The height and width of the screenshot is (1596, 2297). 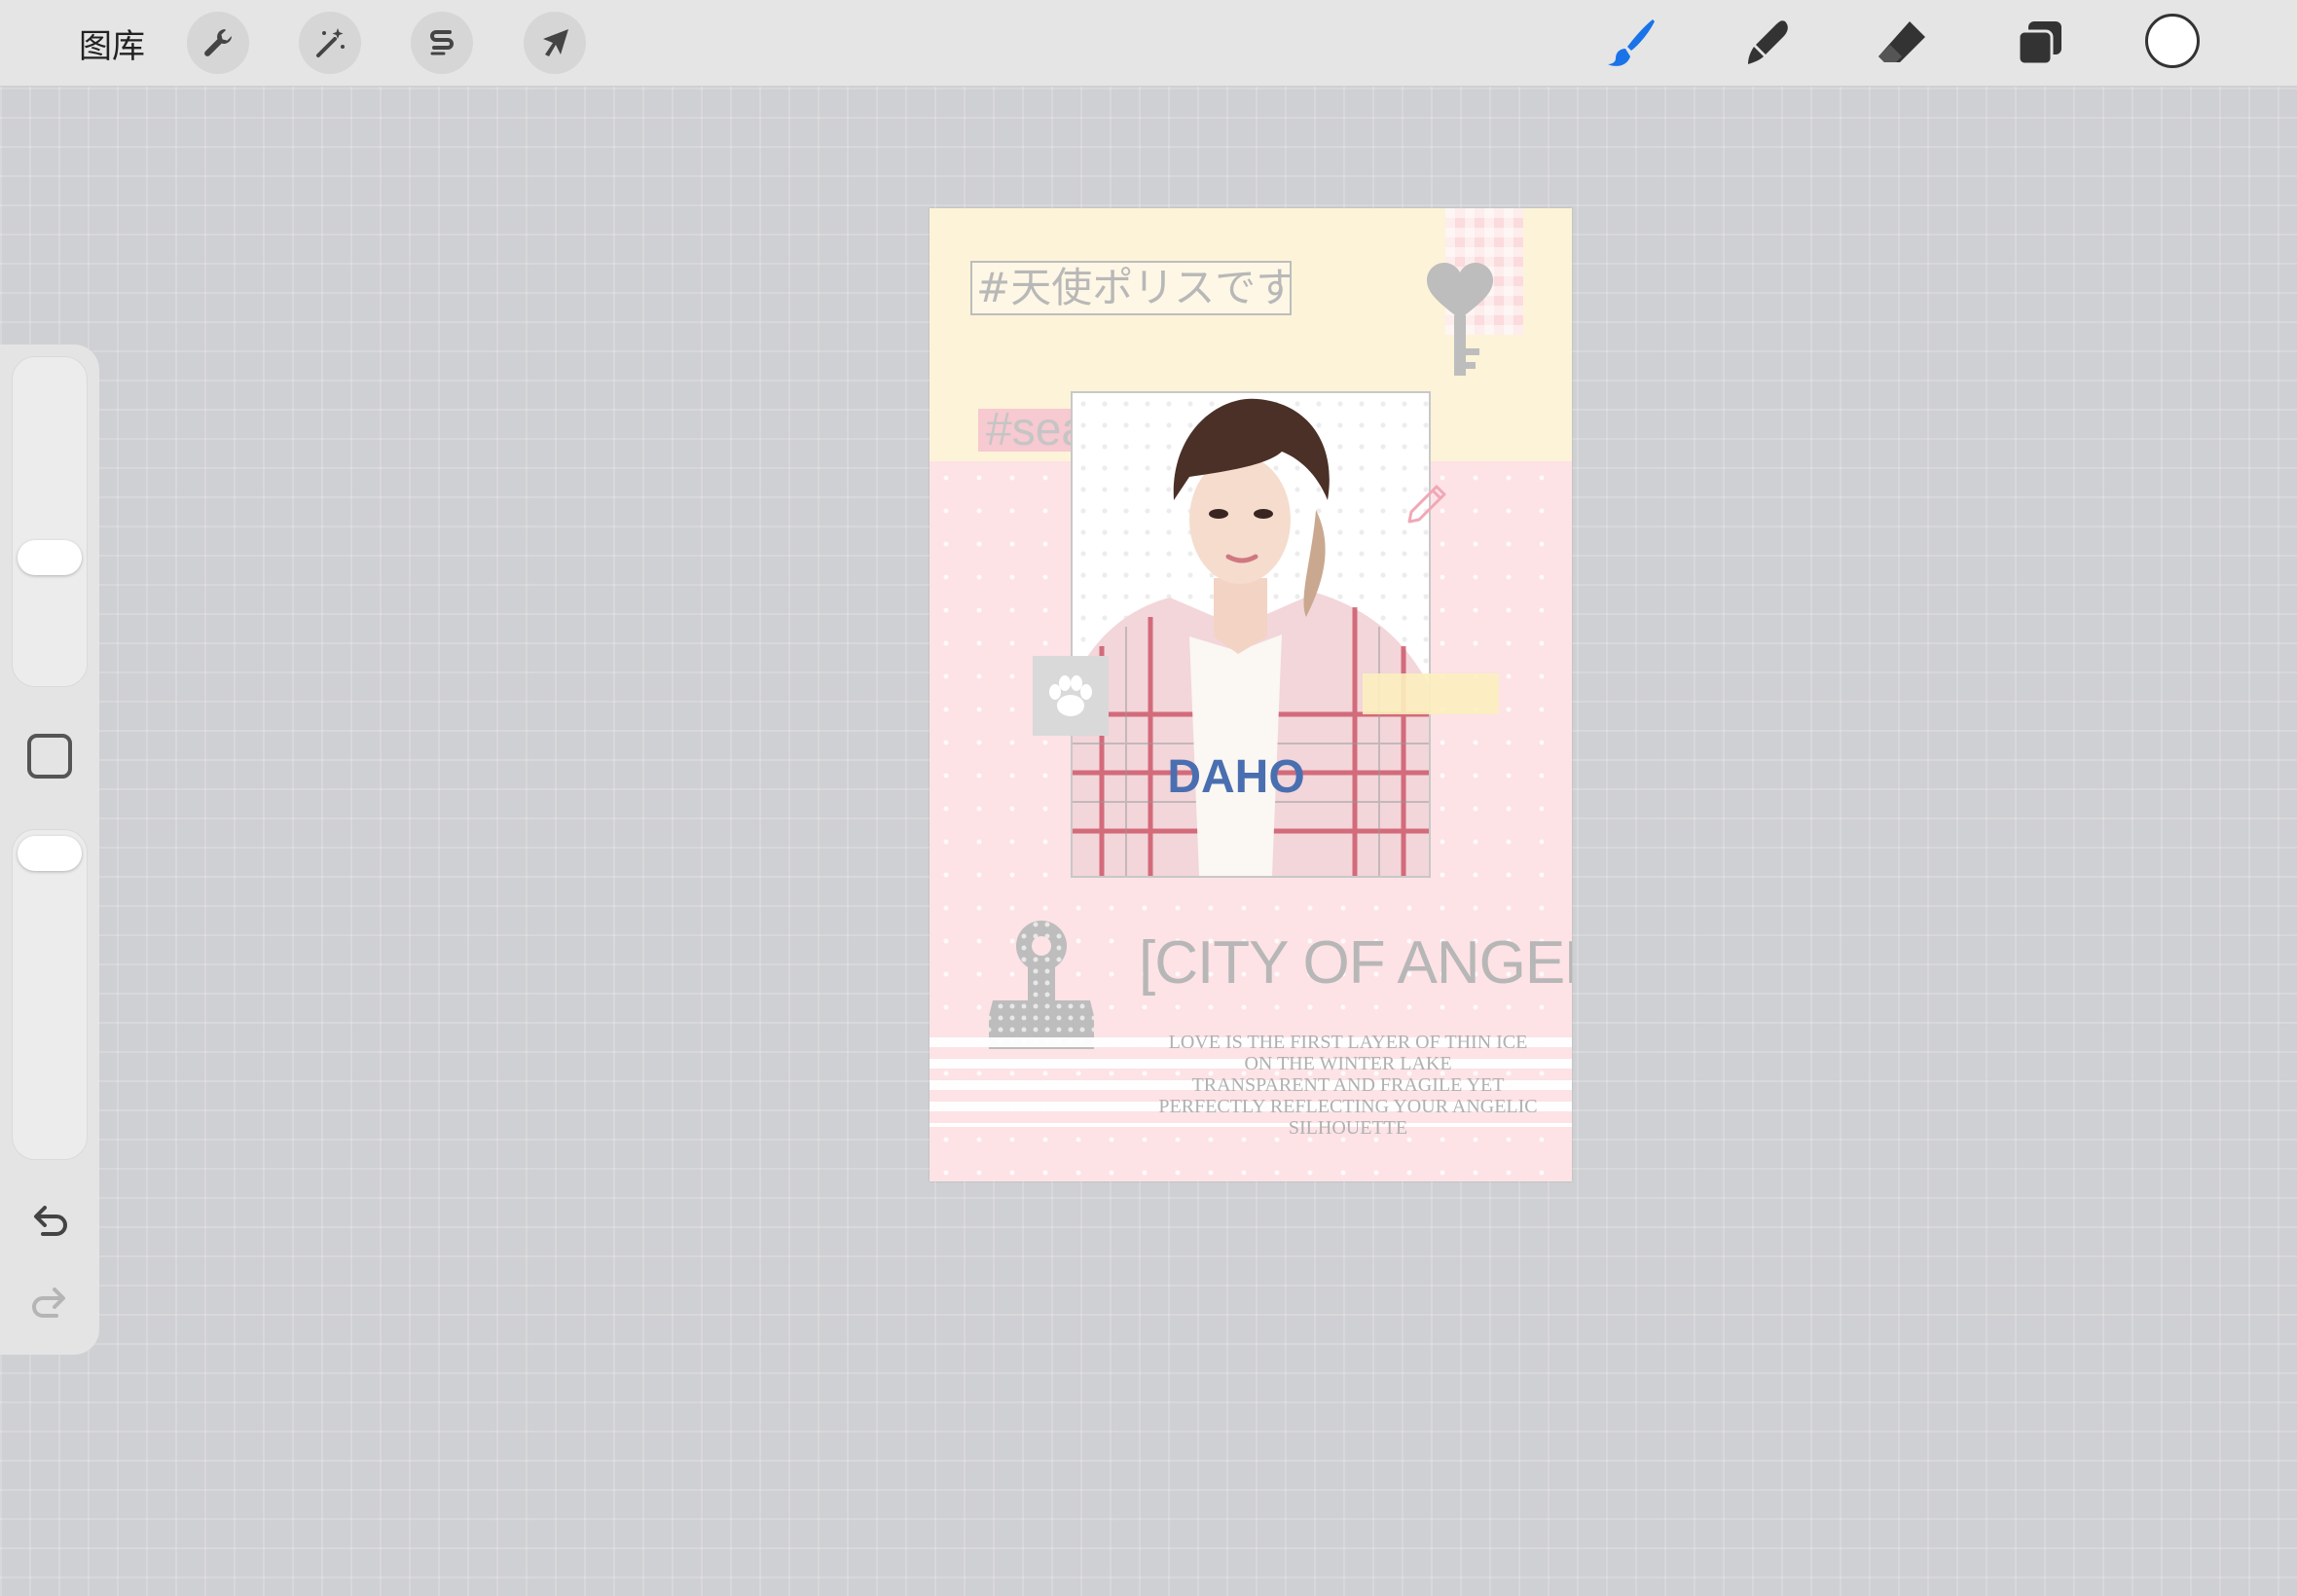 What do you see at coordinates (1431, 694) in the screenshot?
I see `yellow-tape-sticker` at bounding box center [1431, 694].